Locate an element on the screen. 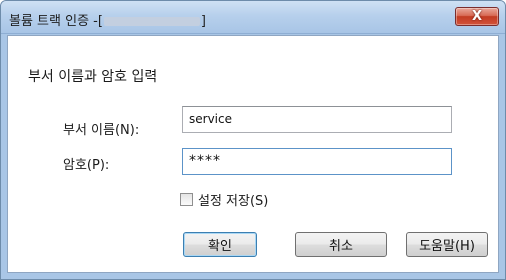 The height and width of the screenshot is (280, 506). cancel-button: 취소 is located at coordinates (341, 244).